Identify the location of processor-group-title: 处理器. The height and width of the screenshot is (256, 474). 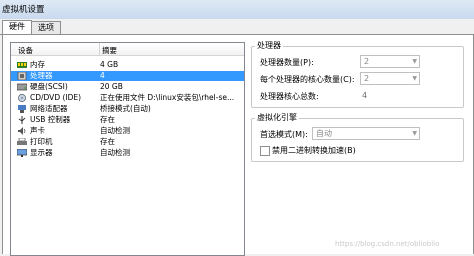
(269, 45).